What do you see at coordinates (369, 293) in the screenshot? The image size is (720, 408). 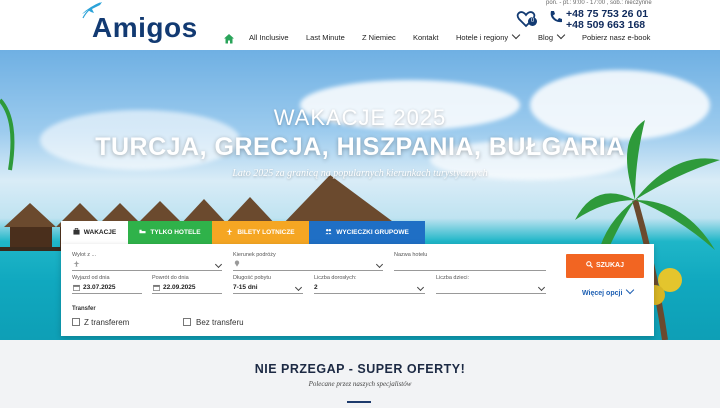 I see `adults-select` at bounding box center [369, 293].